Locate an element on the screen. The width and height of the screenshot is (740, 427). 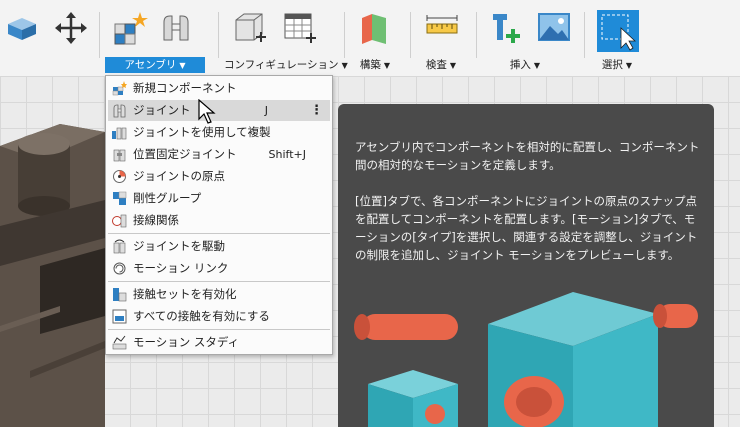
menu-item-label: ジョイントを使用して複製 is located at coordinates (202, 132).